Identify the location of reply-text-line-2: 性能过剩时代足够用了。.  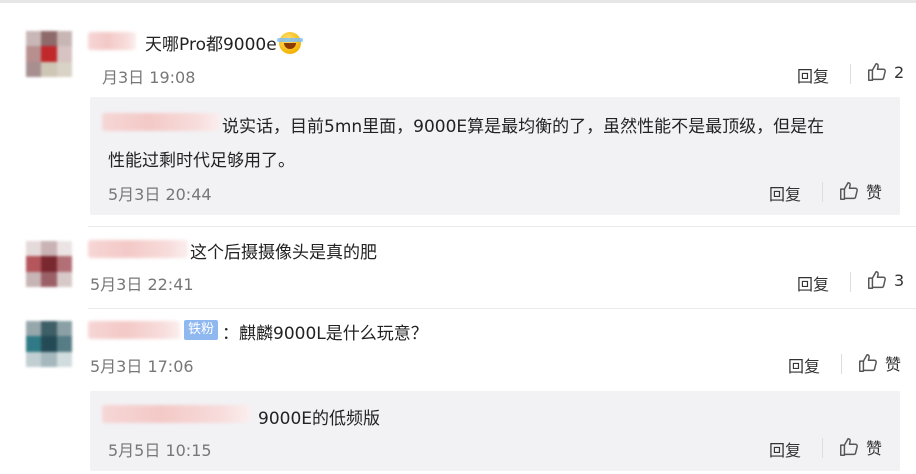
(201, 161).